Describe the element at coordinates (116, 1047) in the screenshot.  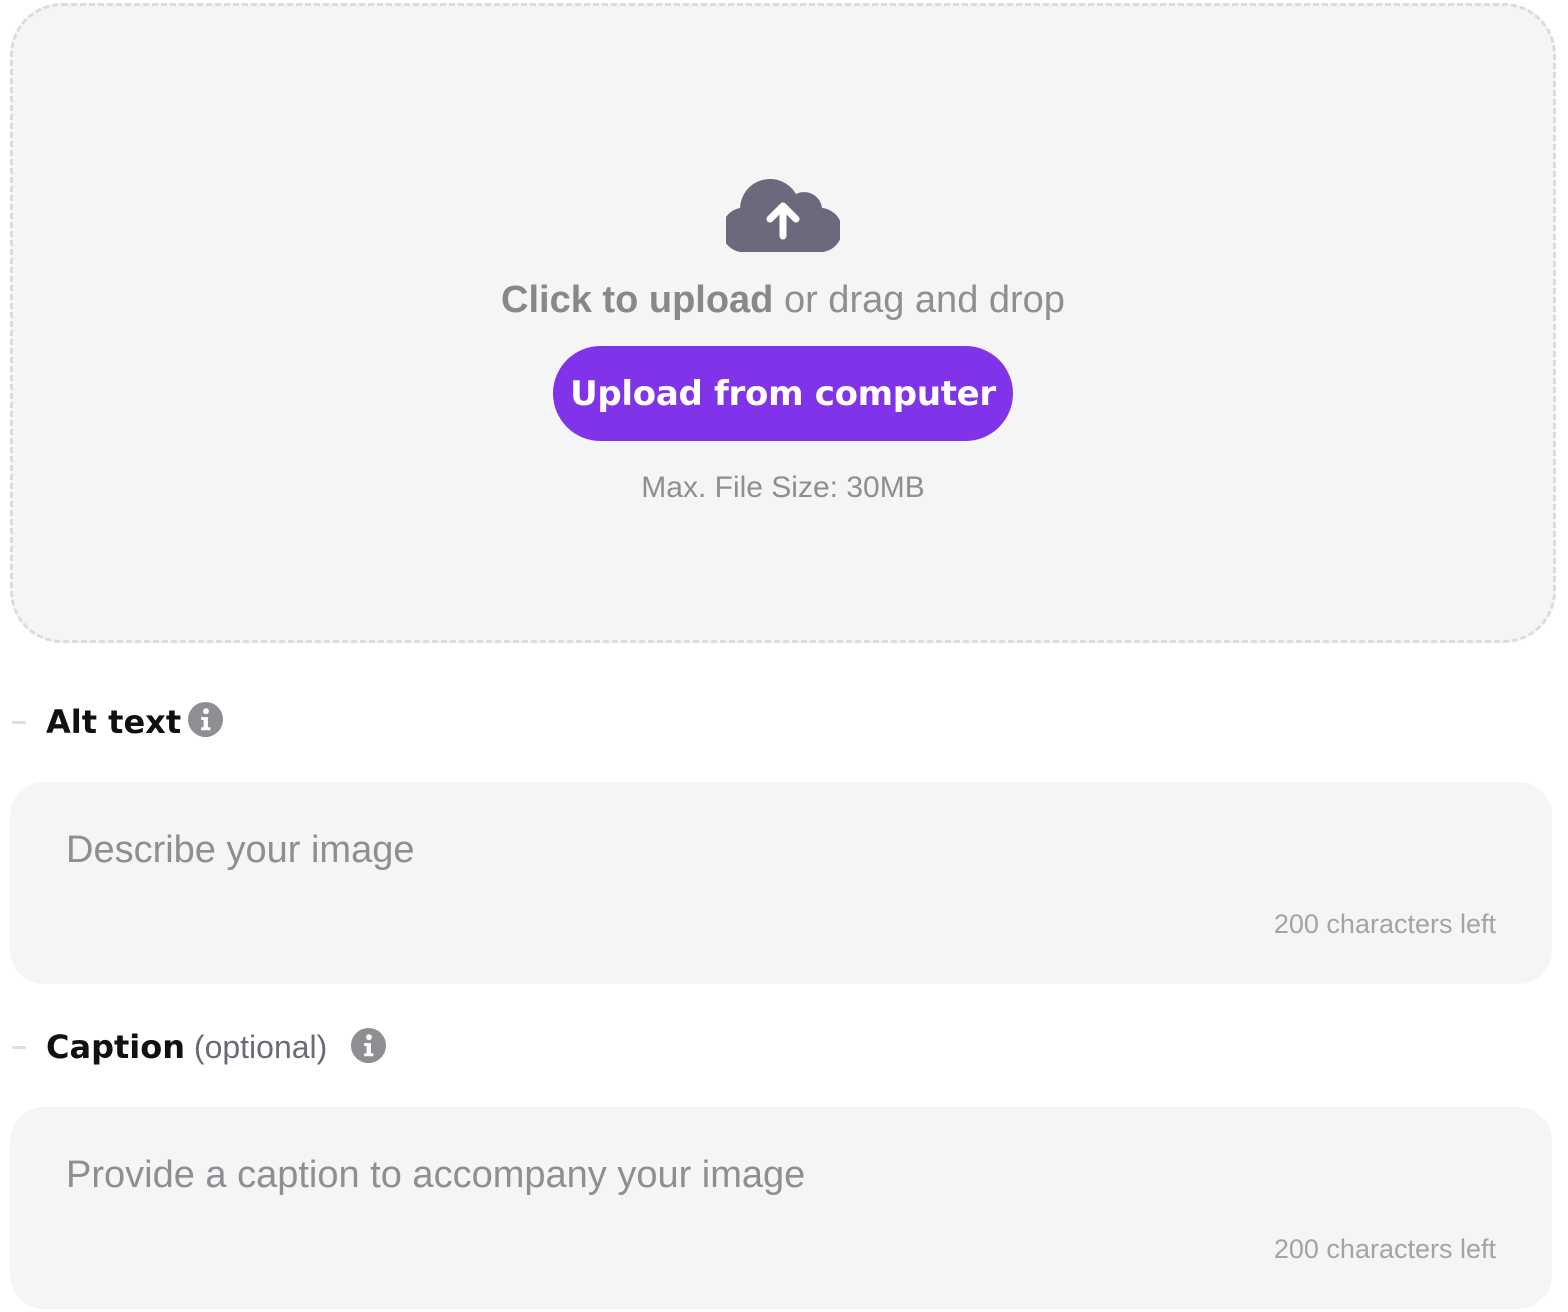
I see `caption-label-text: Caption` at that location.